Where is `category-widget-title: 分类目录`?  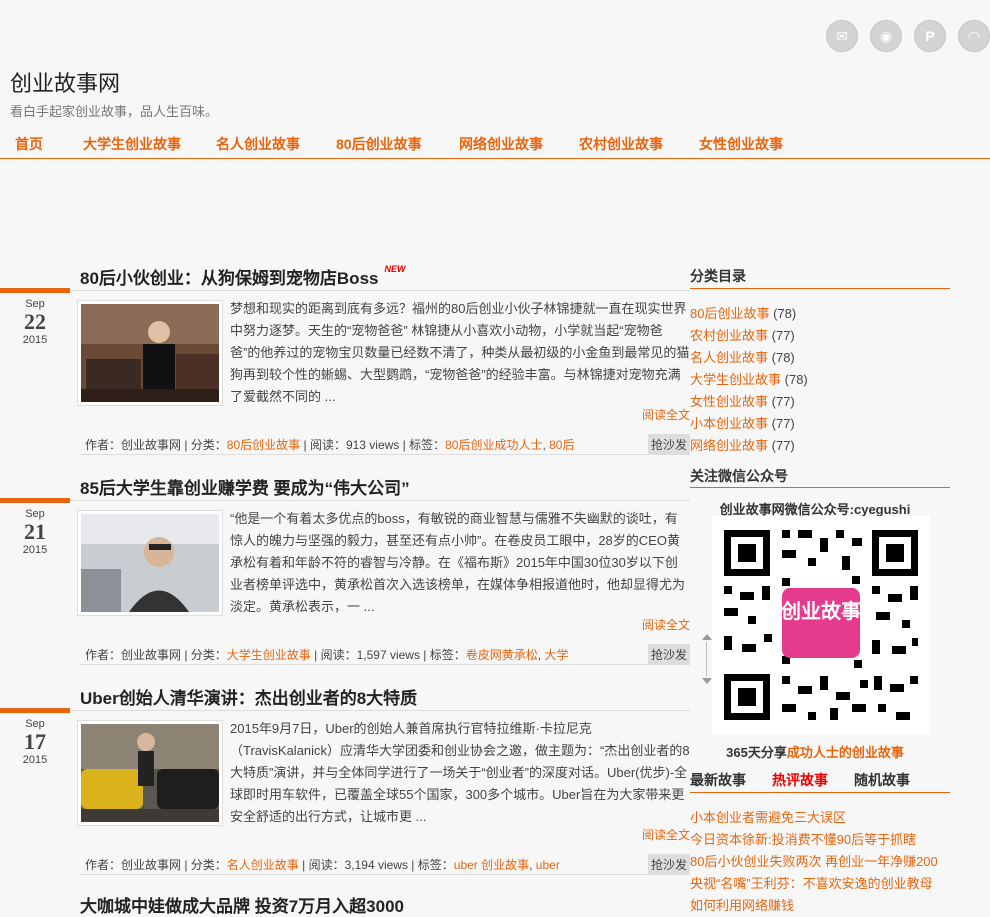 category-widget-title: 分类目录 is located at coordinates (718, 276).